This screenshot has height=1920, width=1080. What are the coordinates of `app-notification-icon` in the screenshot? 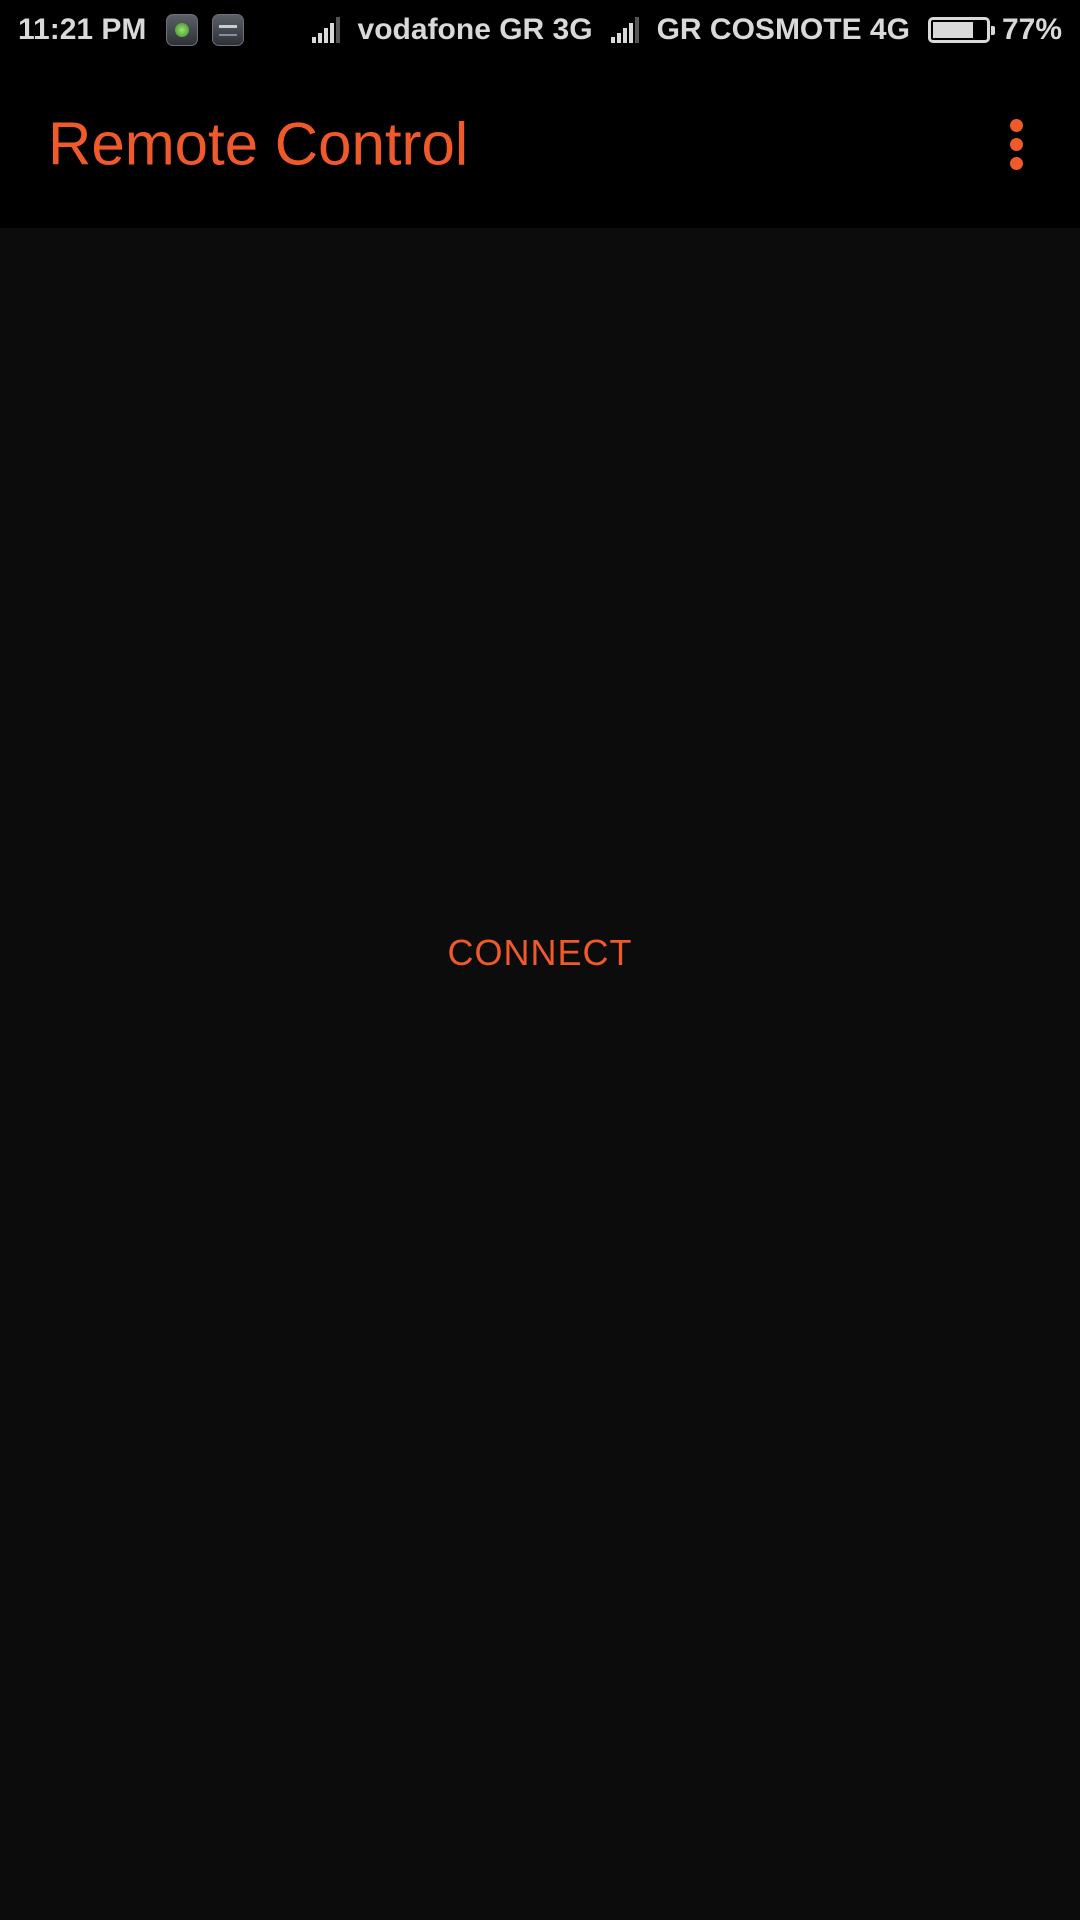 It's located at (182, 30).